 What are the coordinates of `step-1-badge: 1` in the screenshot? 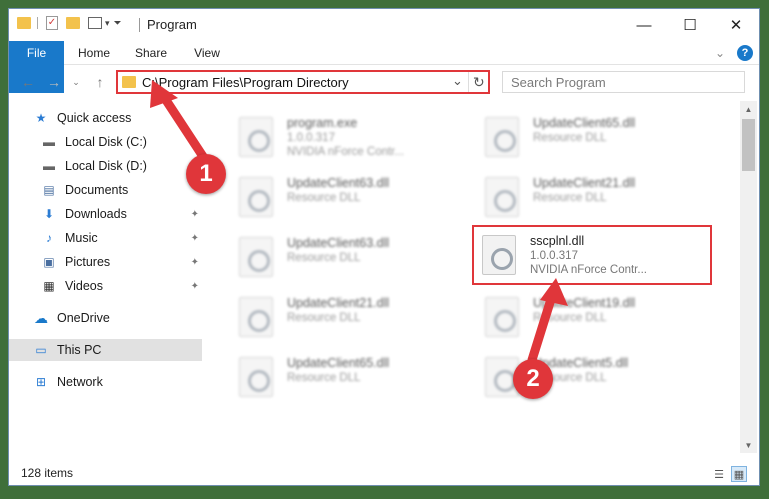 It's located at (206, 174).